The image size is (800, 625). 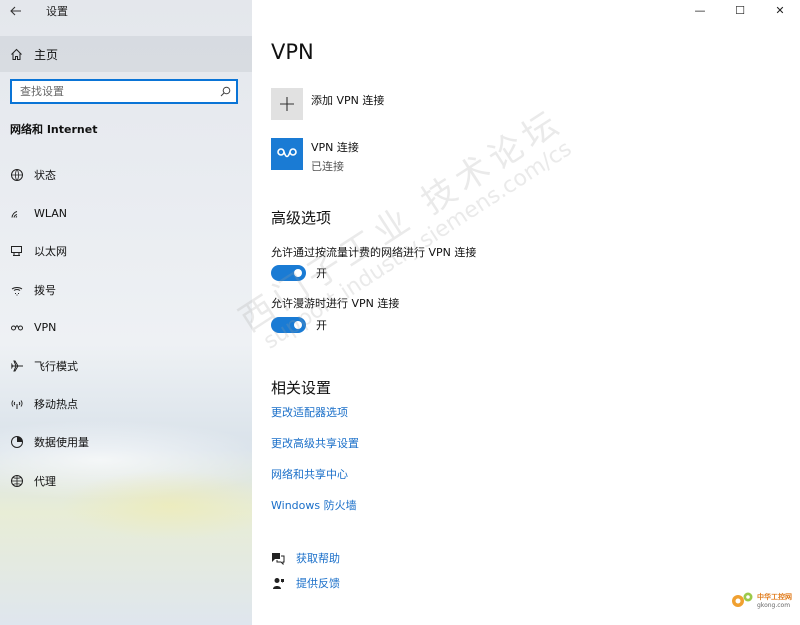 What do you see at coordinates (315, 443) in the screenshot?
I see `advanced-sharing-link: 更改高级共享设置` at bounding box center [315, 443].